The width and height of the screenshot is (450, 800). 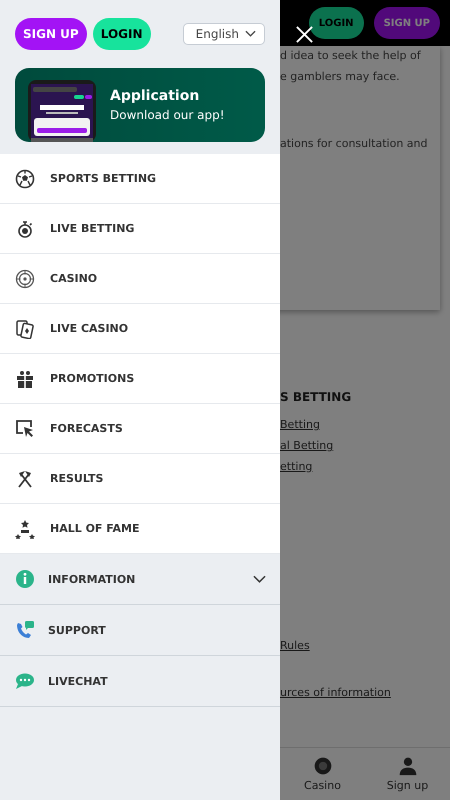 What do you see at coordinates (316, 397) in the screenshot?
I see `section-title: S BETTING` at bounding box center [316, 397].